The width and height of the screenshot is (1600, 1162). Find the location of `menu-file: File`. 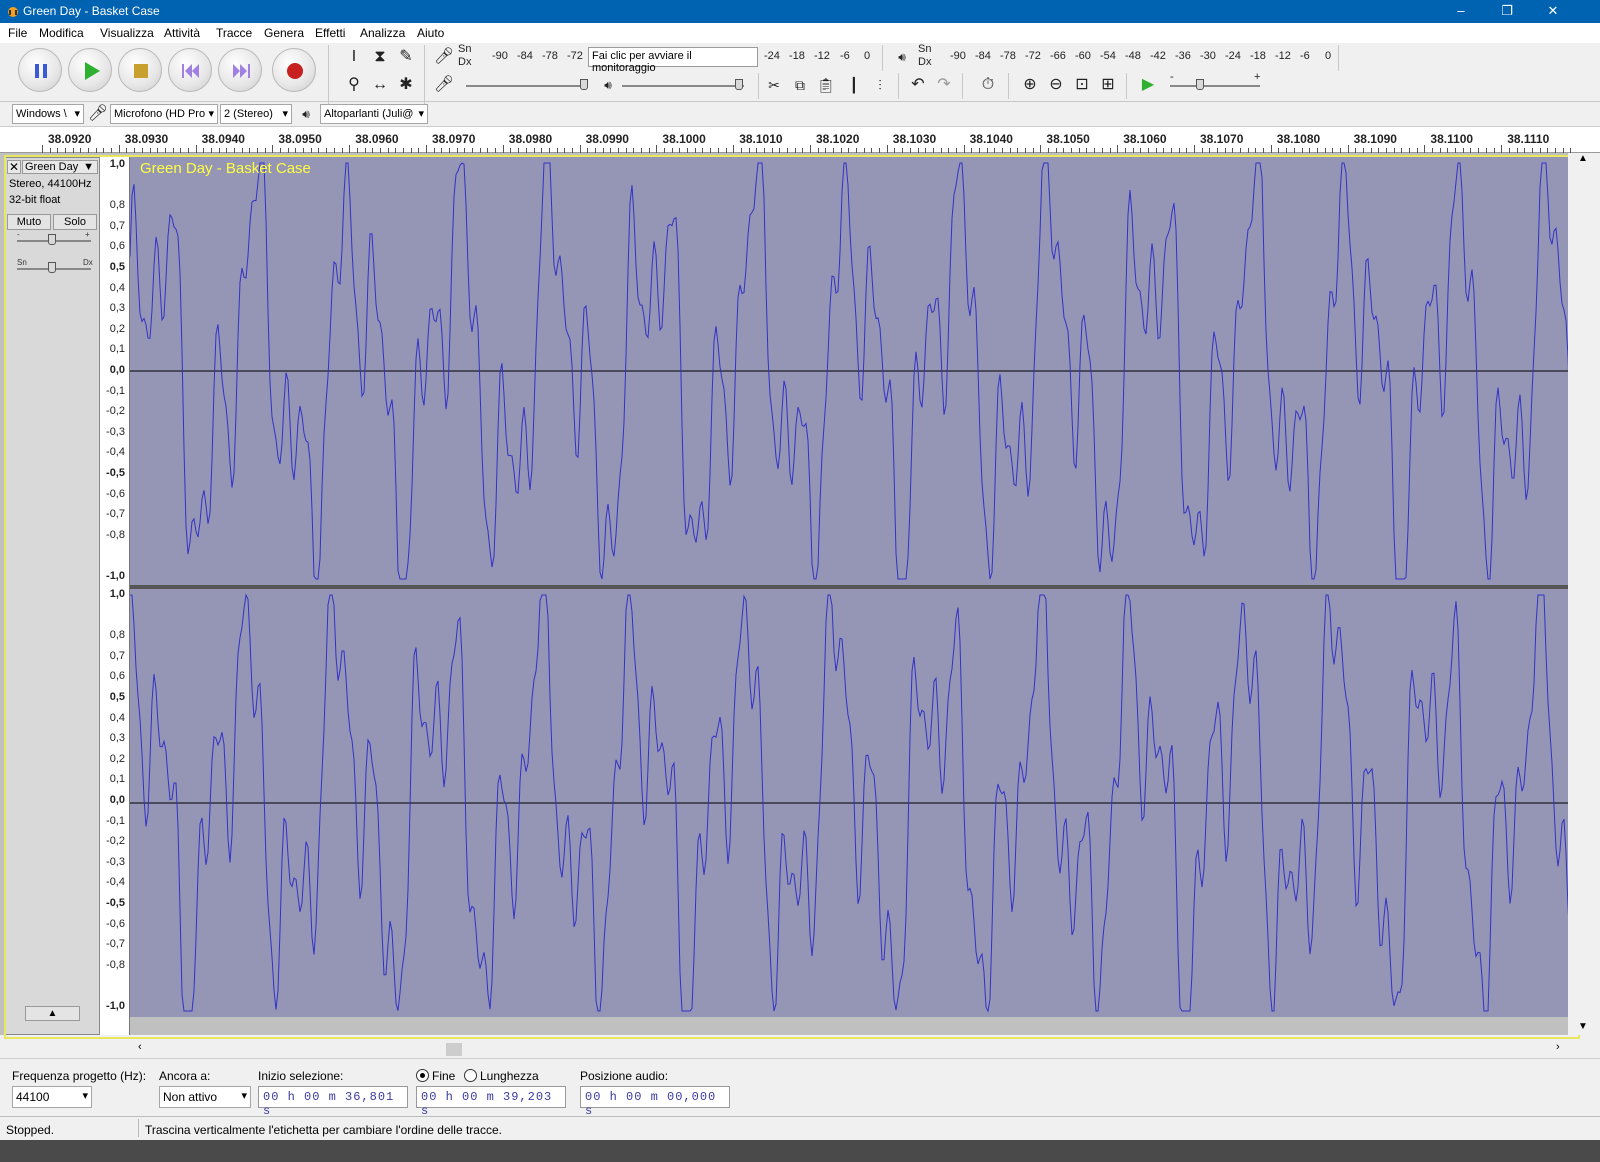

menu-file: File is located at coordinates (17, 33).